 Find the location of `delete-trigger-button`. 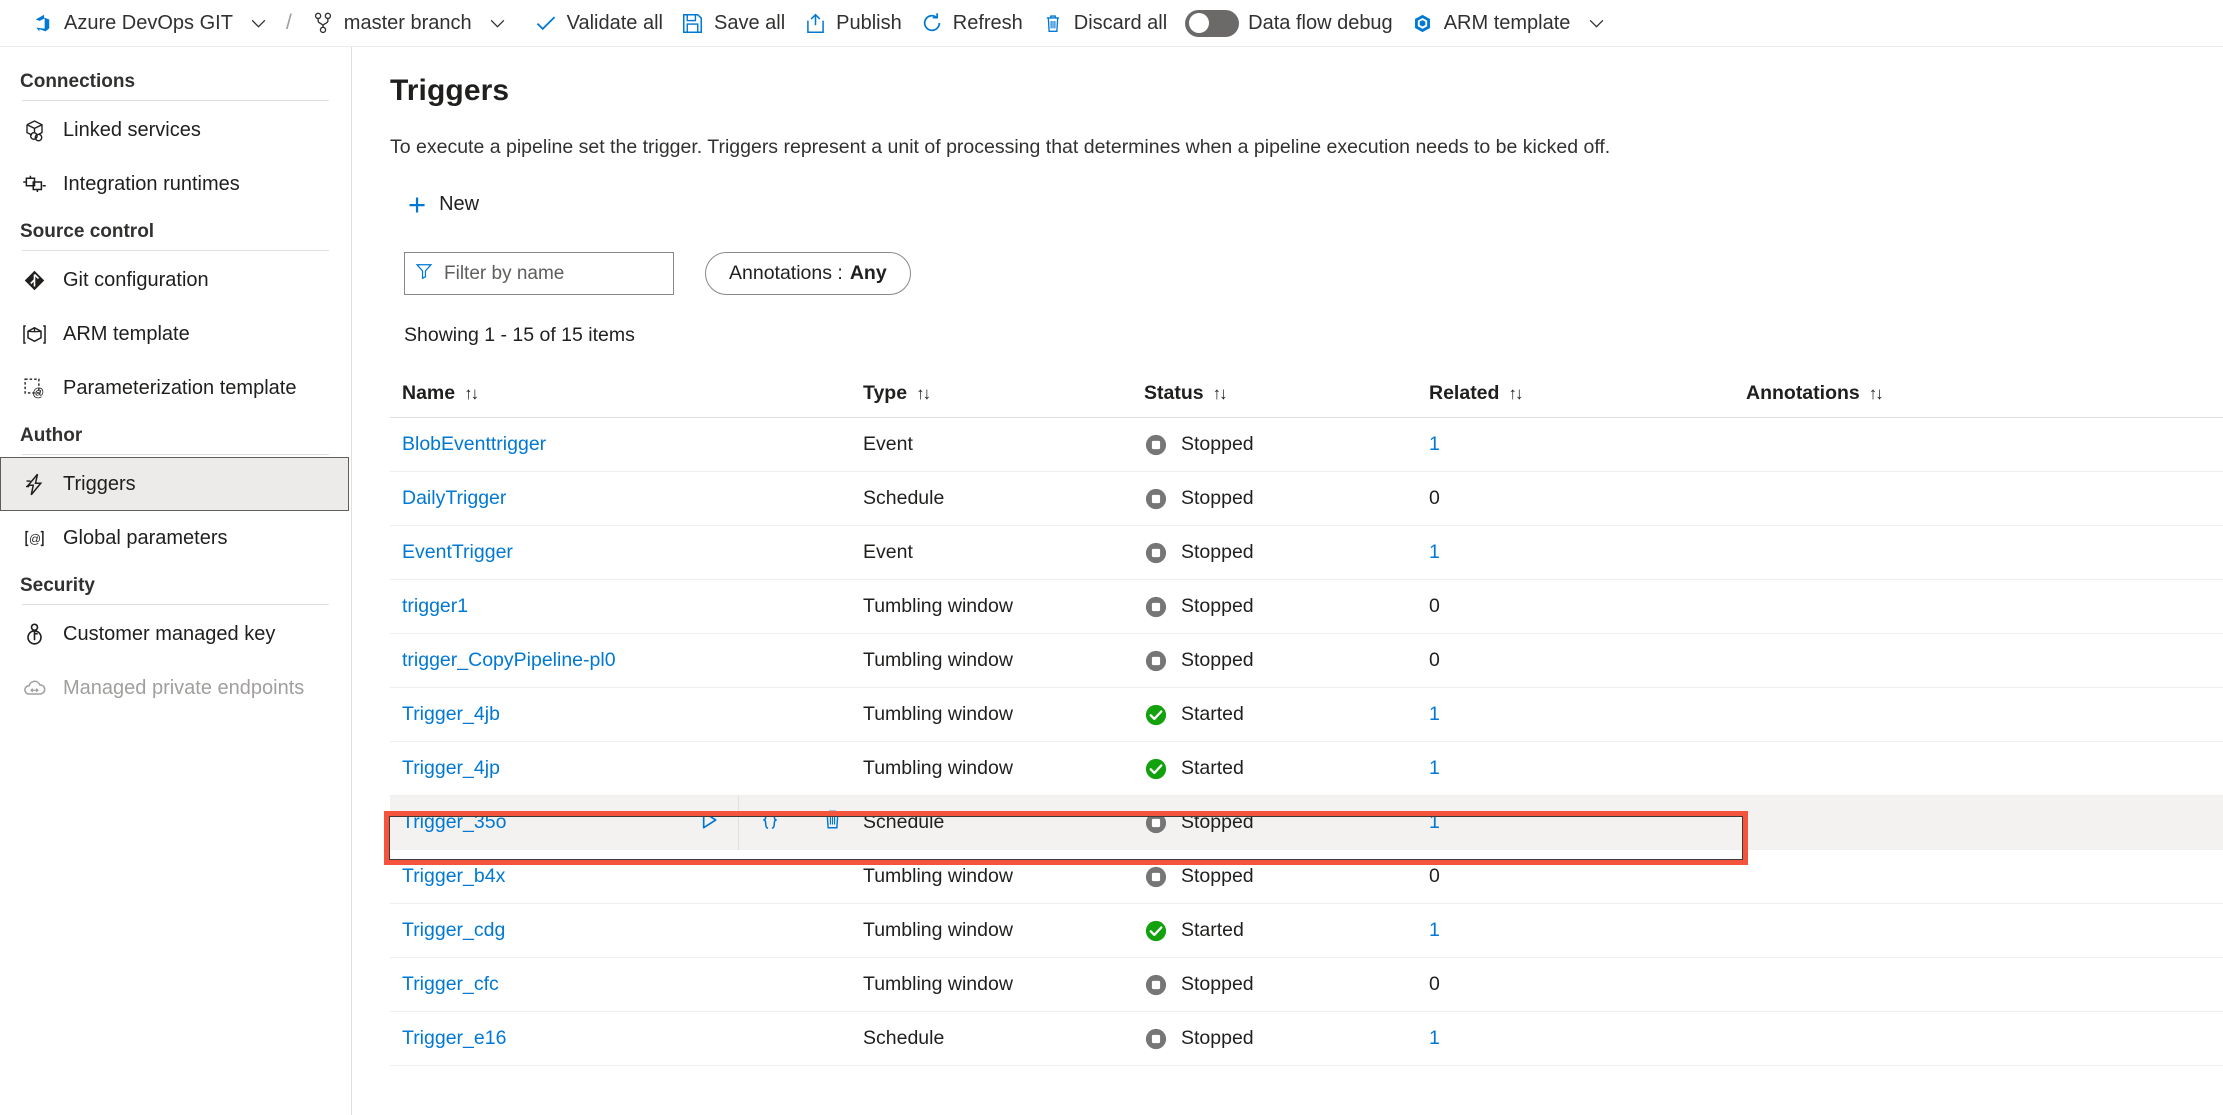

delete-trigger-button is located at coordinates (832, 823).